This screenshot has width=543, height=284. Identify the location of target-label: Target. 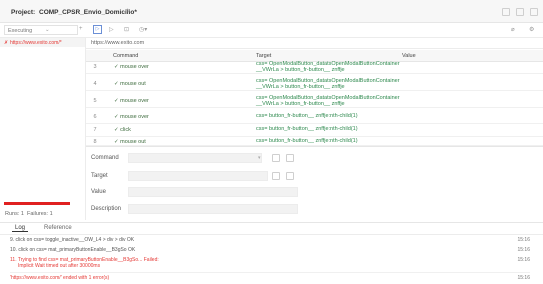
(99, 176).